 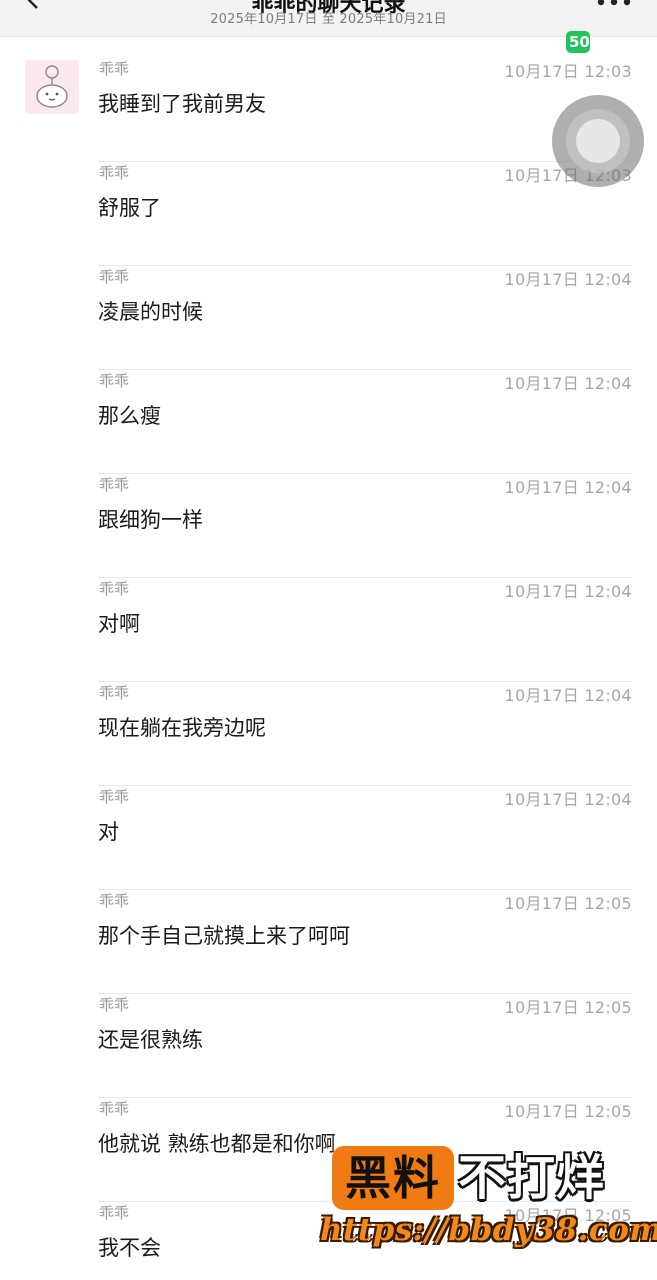 I want to click on message-text: 对啊, so click(x=119, y=624).